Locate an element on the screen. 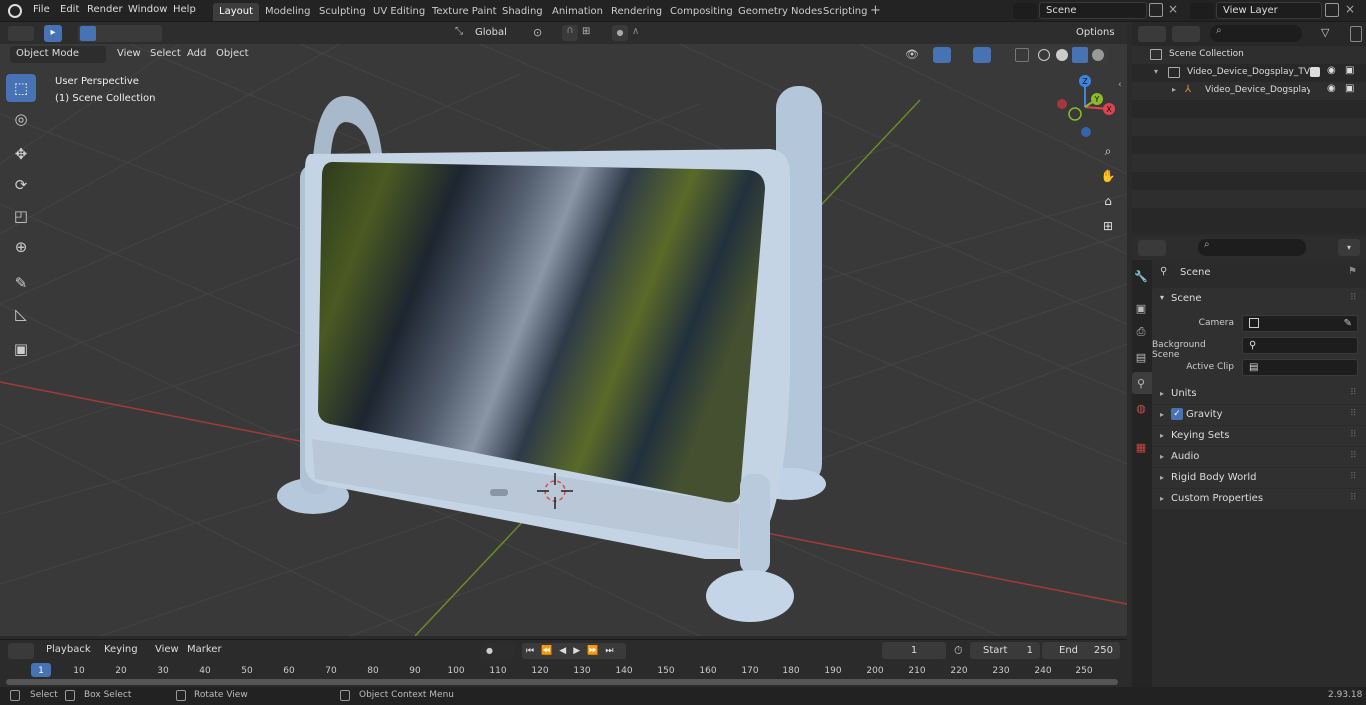  gravity-checkbox: ✓ is located at coordinates (1177, 414).